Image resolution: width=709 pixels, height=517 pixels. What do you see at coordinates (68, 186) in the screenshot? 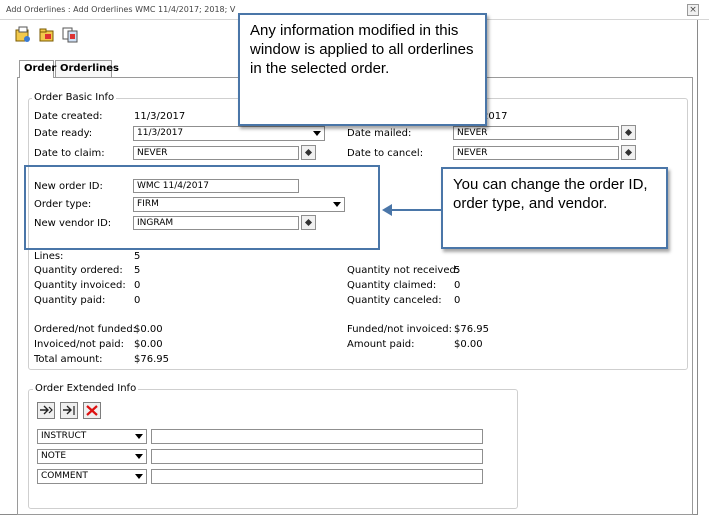
I see `new-order-id-label: New order ID:` at bounding box center [68, 186].